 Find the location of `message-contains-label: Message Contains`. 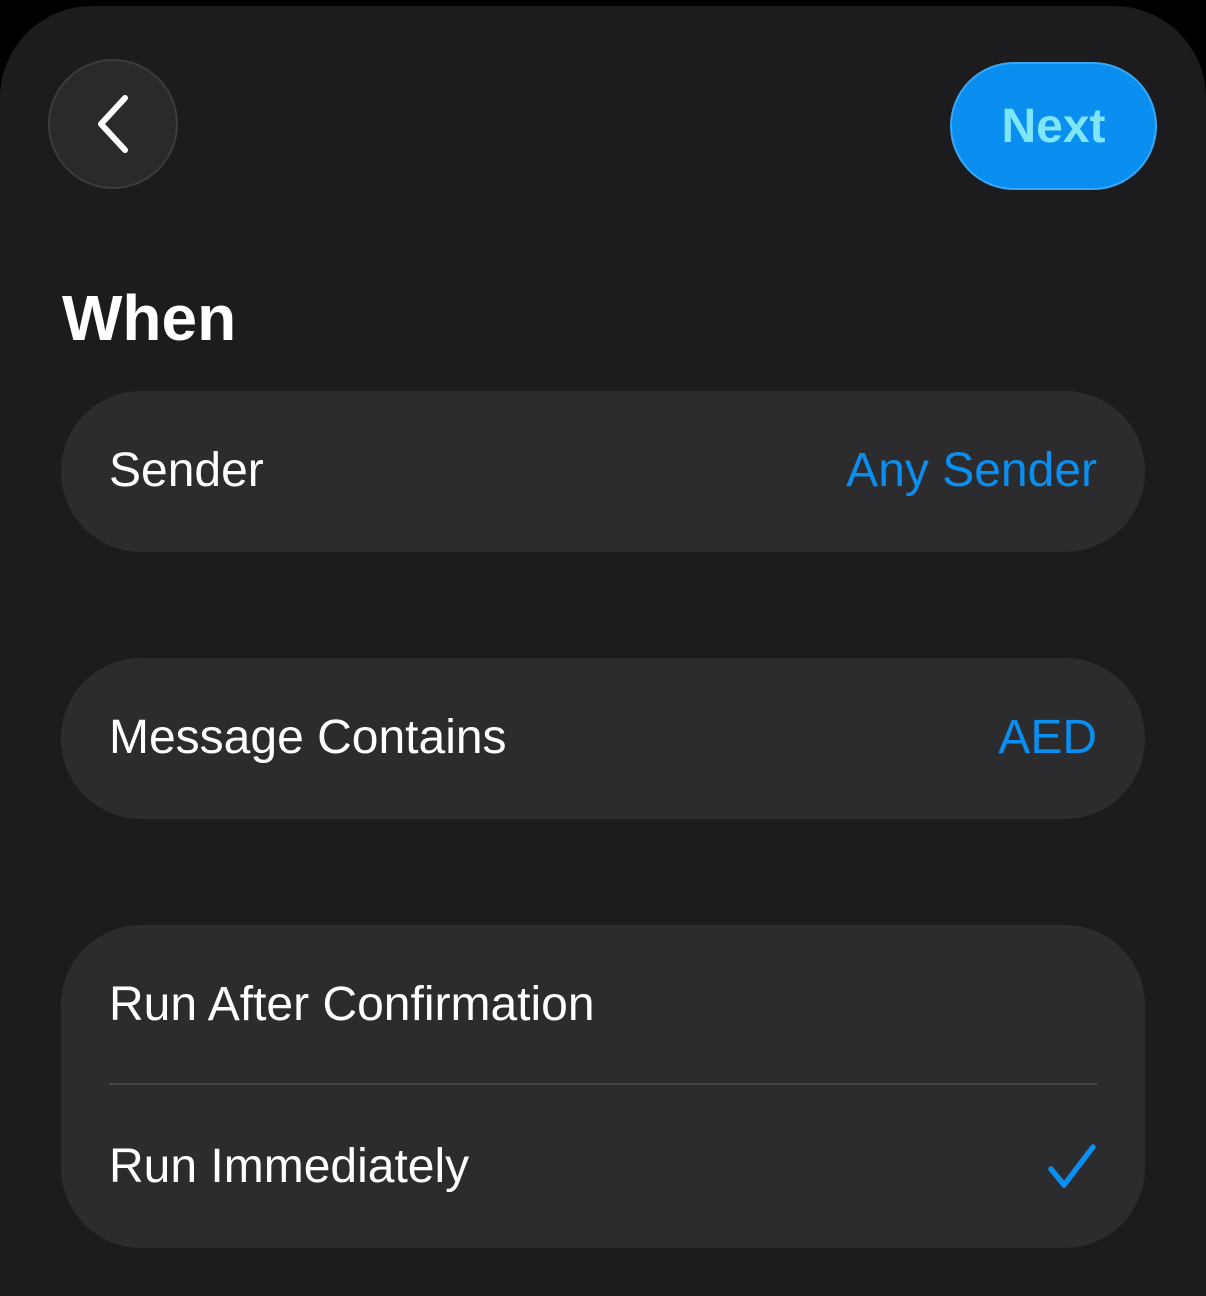

message-contains-label: Message Contains is located at coordinates (308, 737).